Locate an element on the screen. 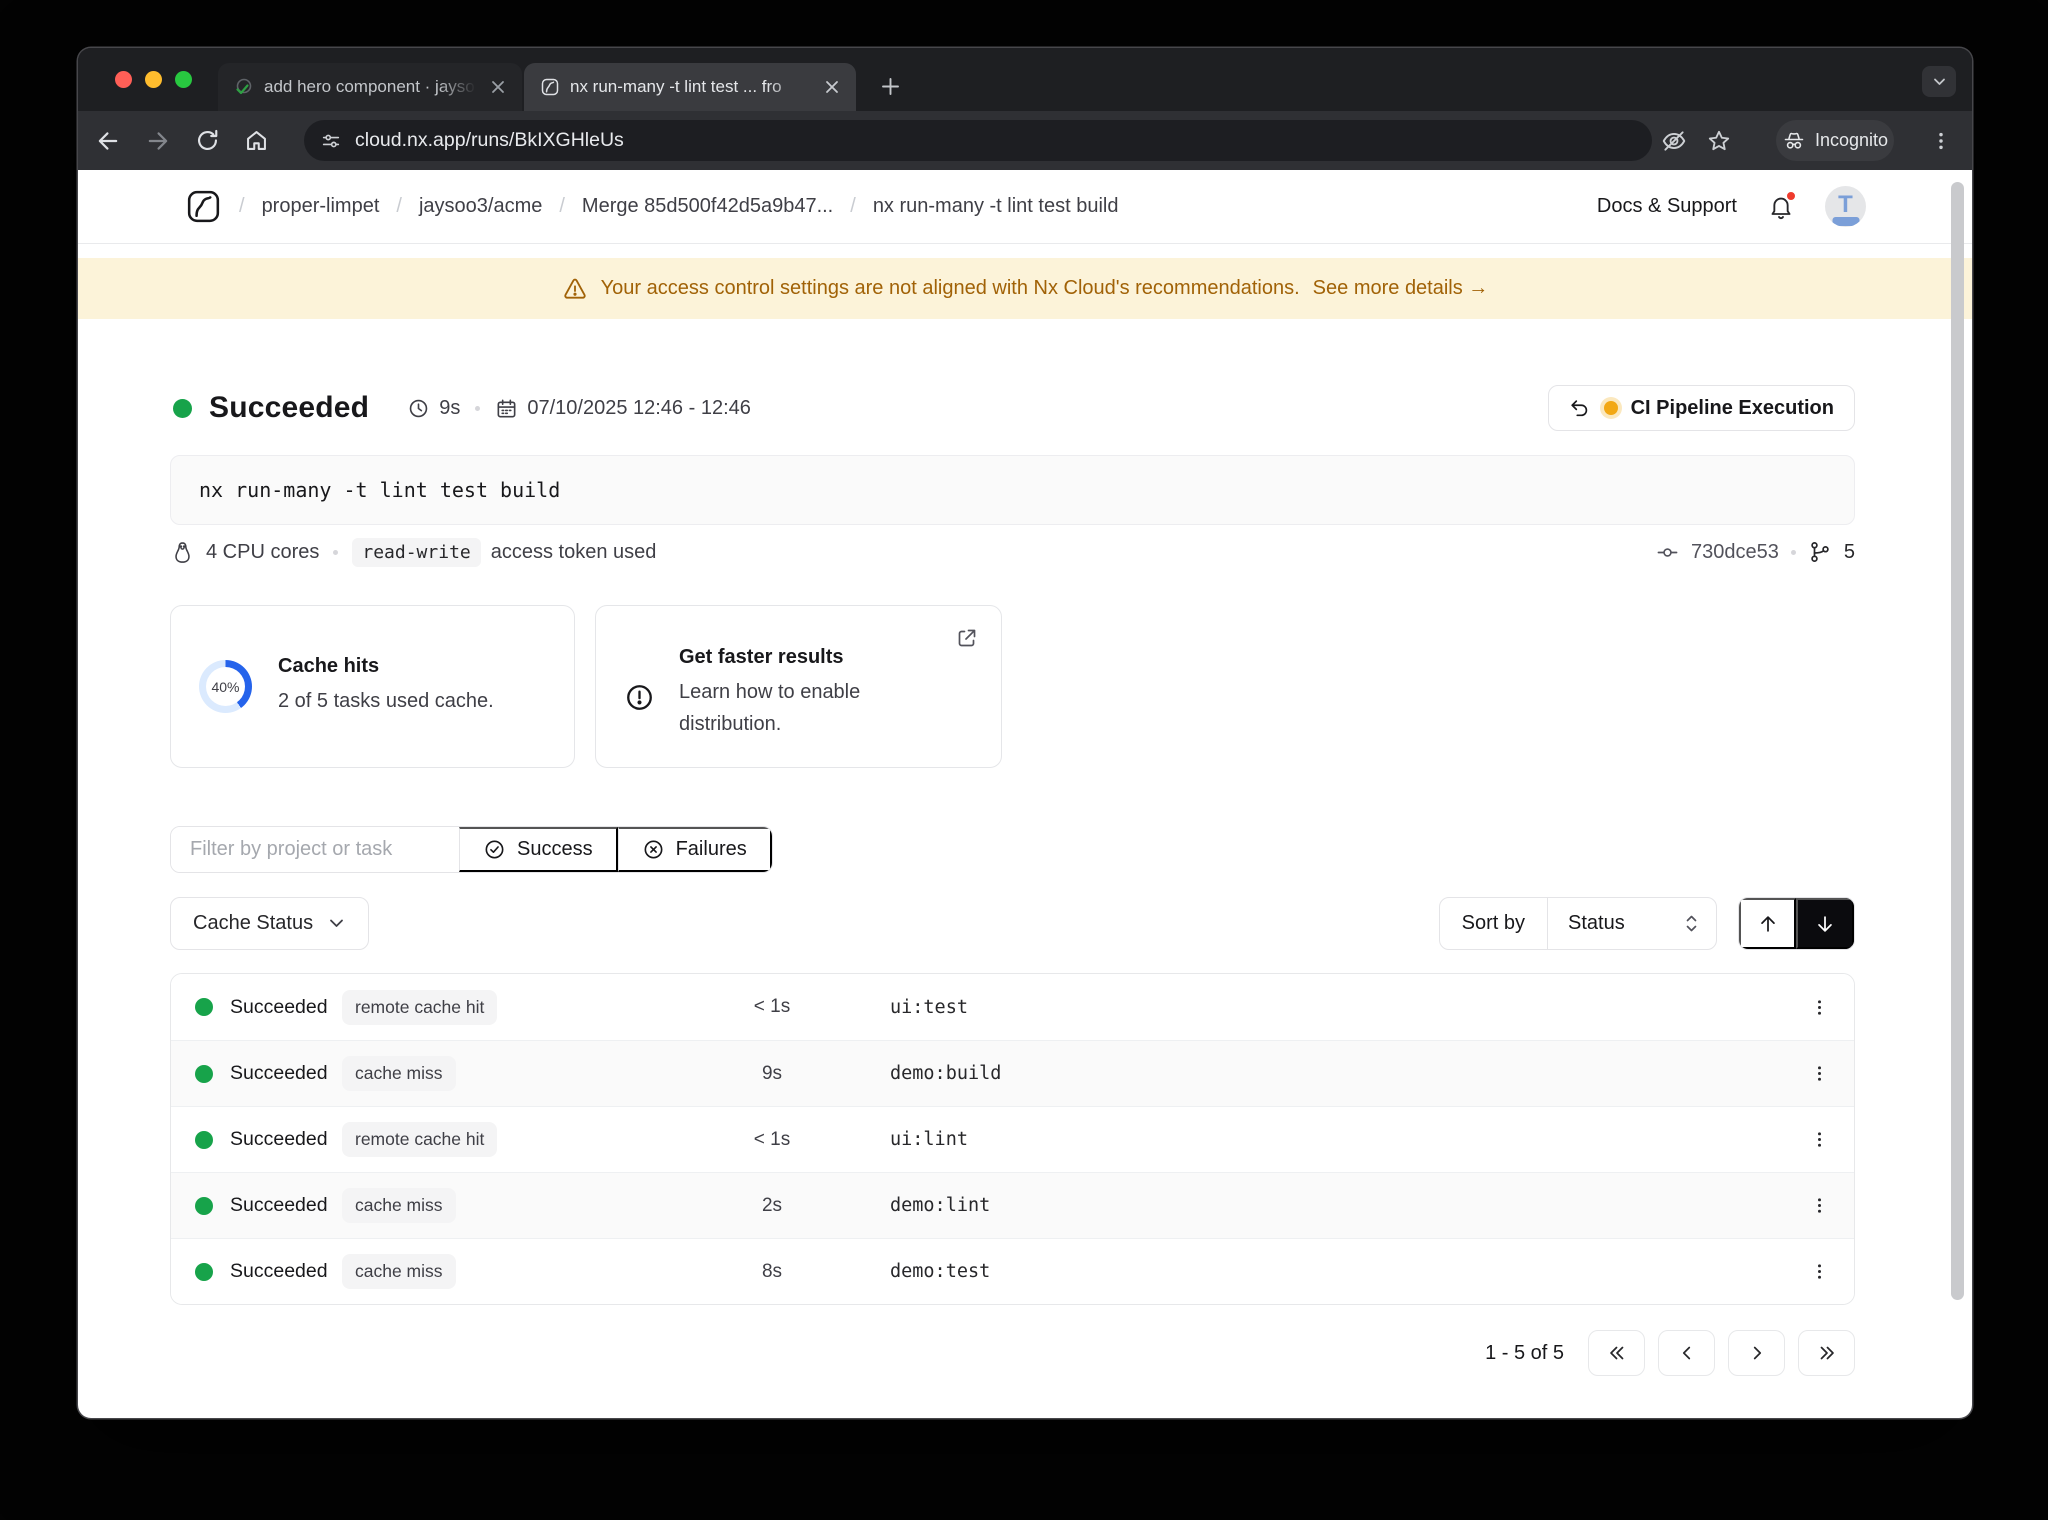 The height and width of the screenshot is (1520, 2048). check-circle-icon is located at coordinates (494, 849).